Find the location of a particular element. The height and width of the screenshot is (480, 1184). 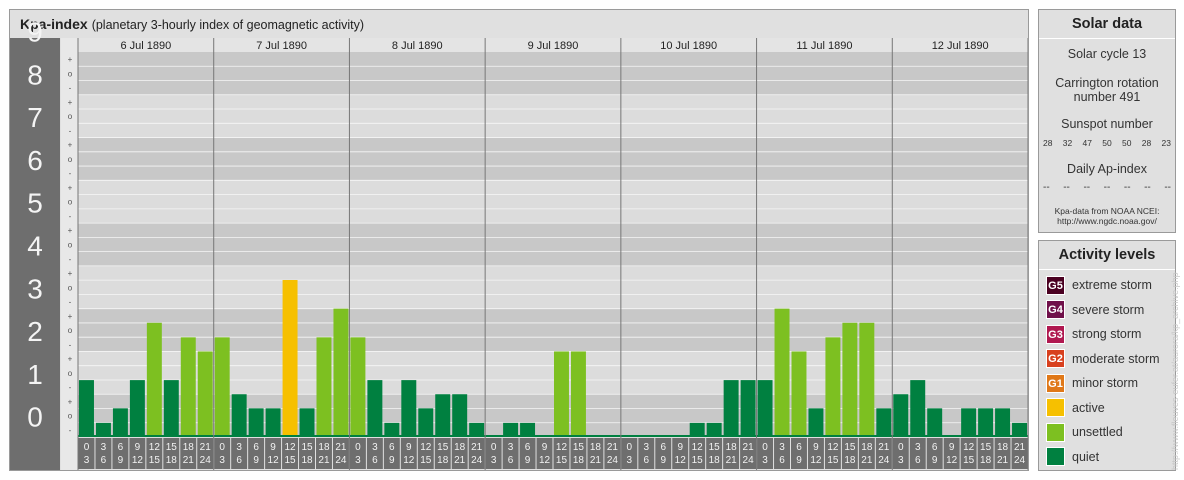

hour-start-label: 0 is located at coordinates (222, 447).